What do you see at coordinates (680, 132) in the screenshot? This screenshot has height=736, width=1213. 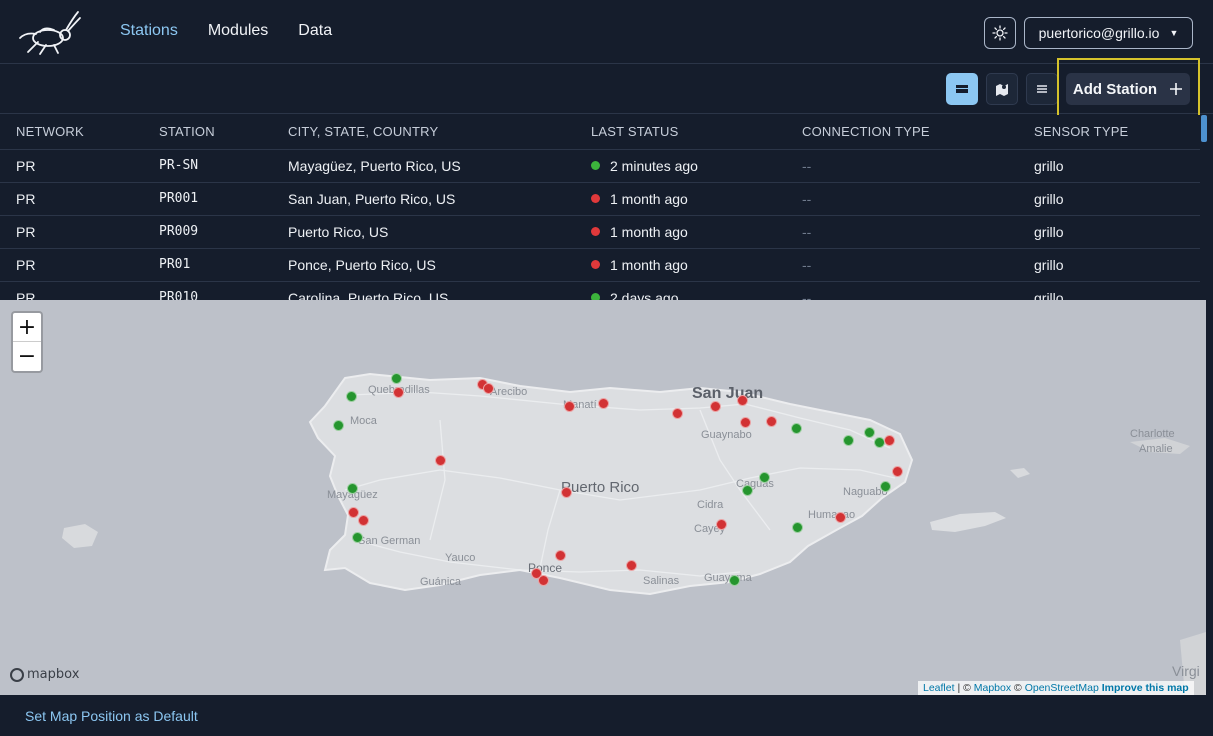 I see `column-header-last-status: LAST STATUS` at bounding box center [680, 132].